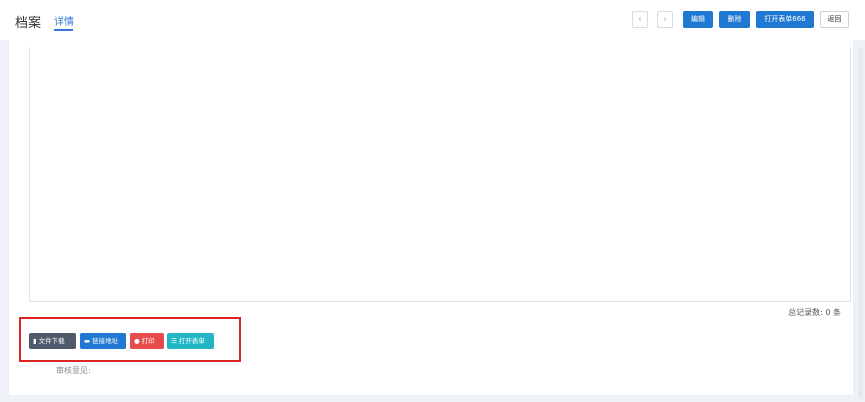  Describe the element at coordinates (860, 223) in the screenshot. I see `vertical-scrollbar` at that location.